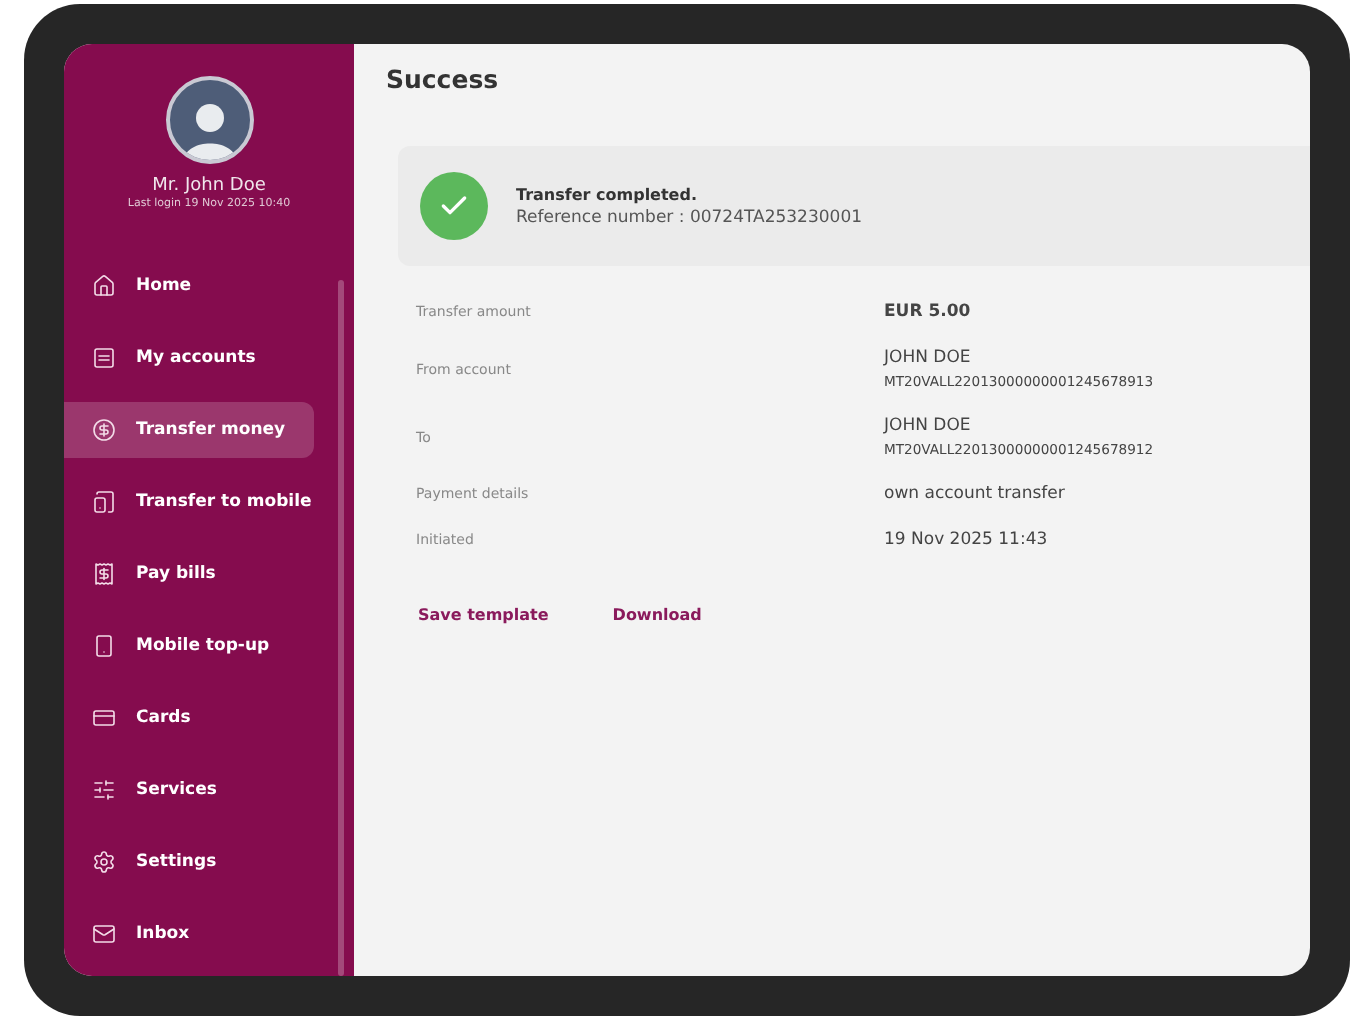 The image size is (1366, 1020). I want to click on nav-item: Home, so click(189, 286).